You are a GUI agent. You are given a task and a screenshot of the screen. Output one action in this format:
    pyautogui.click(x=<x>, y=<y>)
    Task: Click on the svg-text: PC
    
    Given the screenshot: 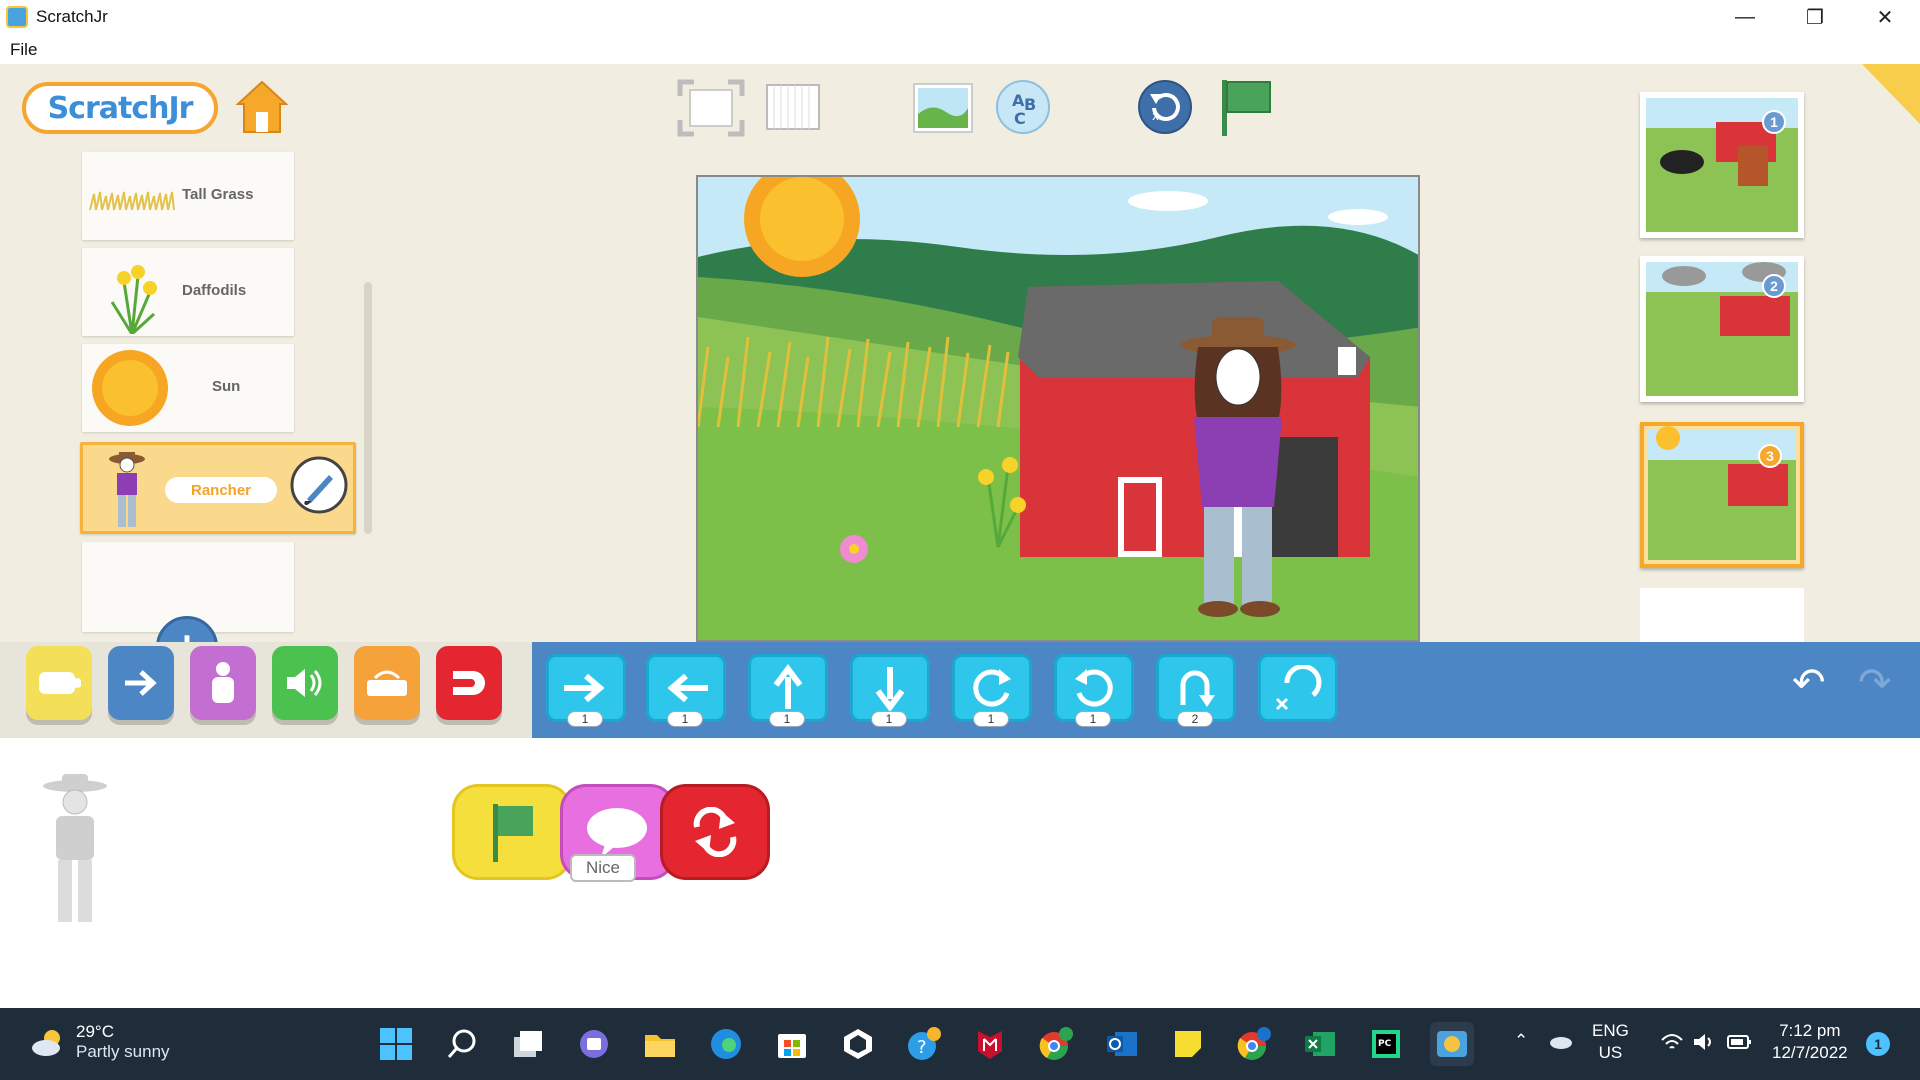 What is the action you would take?
    pyautogui.click(x=1385, y=1044)
    